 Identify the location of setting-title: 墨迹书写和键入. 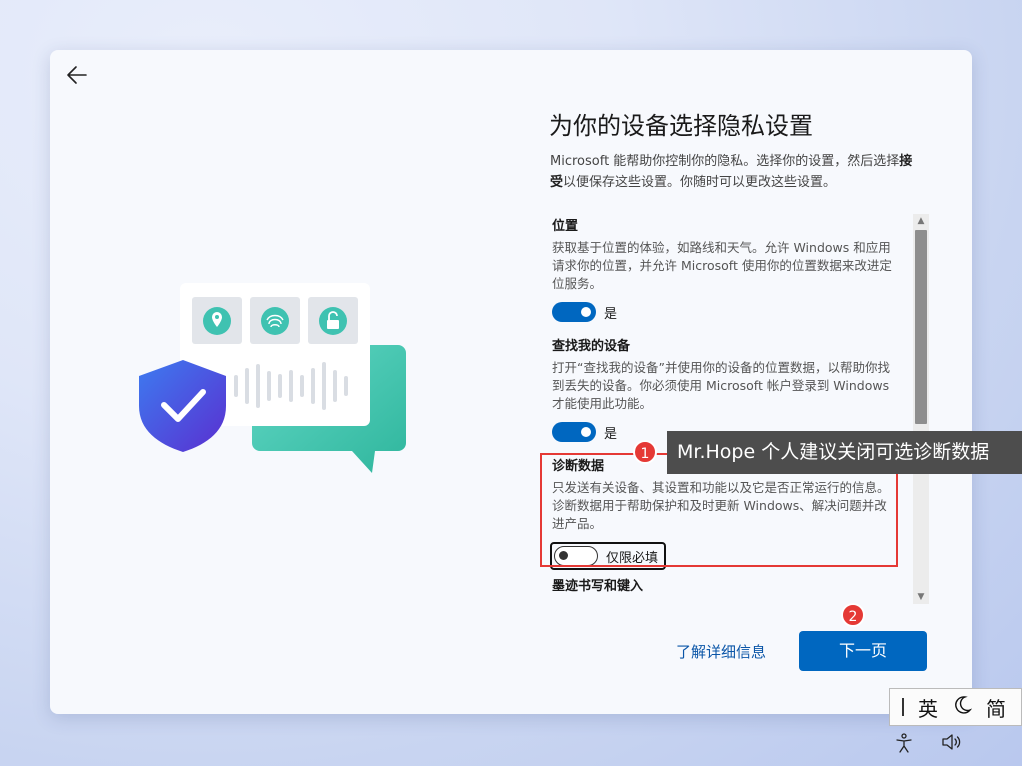
(598, 586).